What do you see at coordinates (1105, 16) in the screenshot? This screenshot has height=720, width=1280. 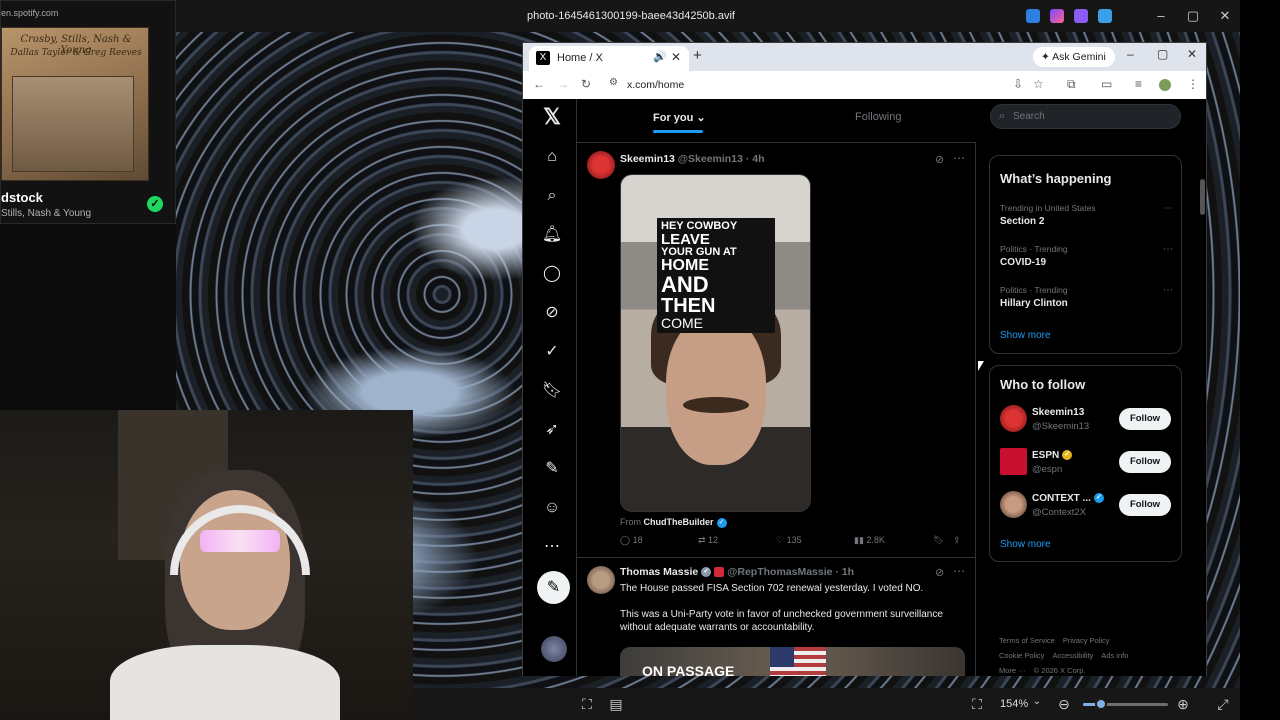 I see `cloud-icon` at bounding box center [1105, 16].